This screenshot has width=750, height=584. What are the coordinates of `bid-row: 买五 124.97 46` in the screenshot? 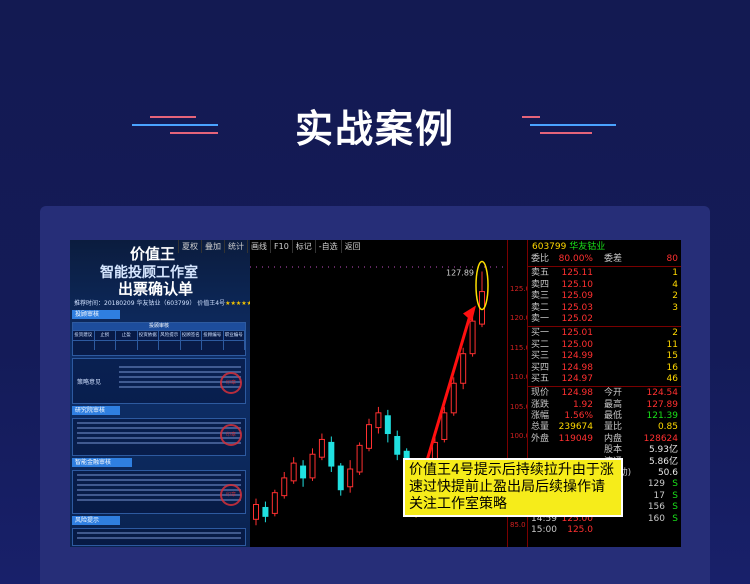 It's located at (604, 379).